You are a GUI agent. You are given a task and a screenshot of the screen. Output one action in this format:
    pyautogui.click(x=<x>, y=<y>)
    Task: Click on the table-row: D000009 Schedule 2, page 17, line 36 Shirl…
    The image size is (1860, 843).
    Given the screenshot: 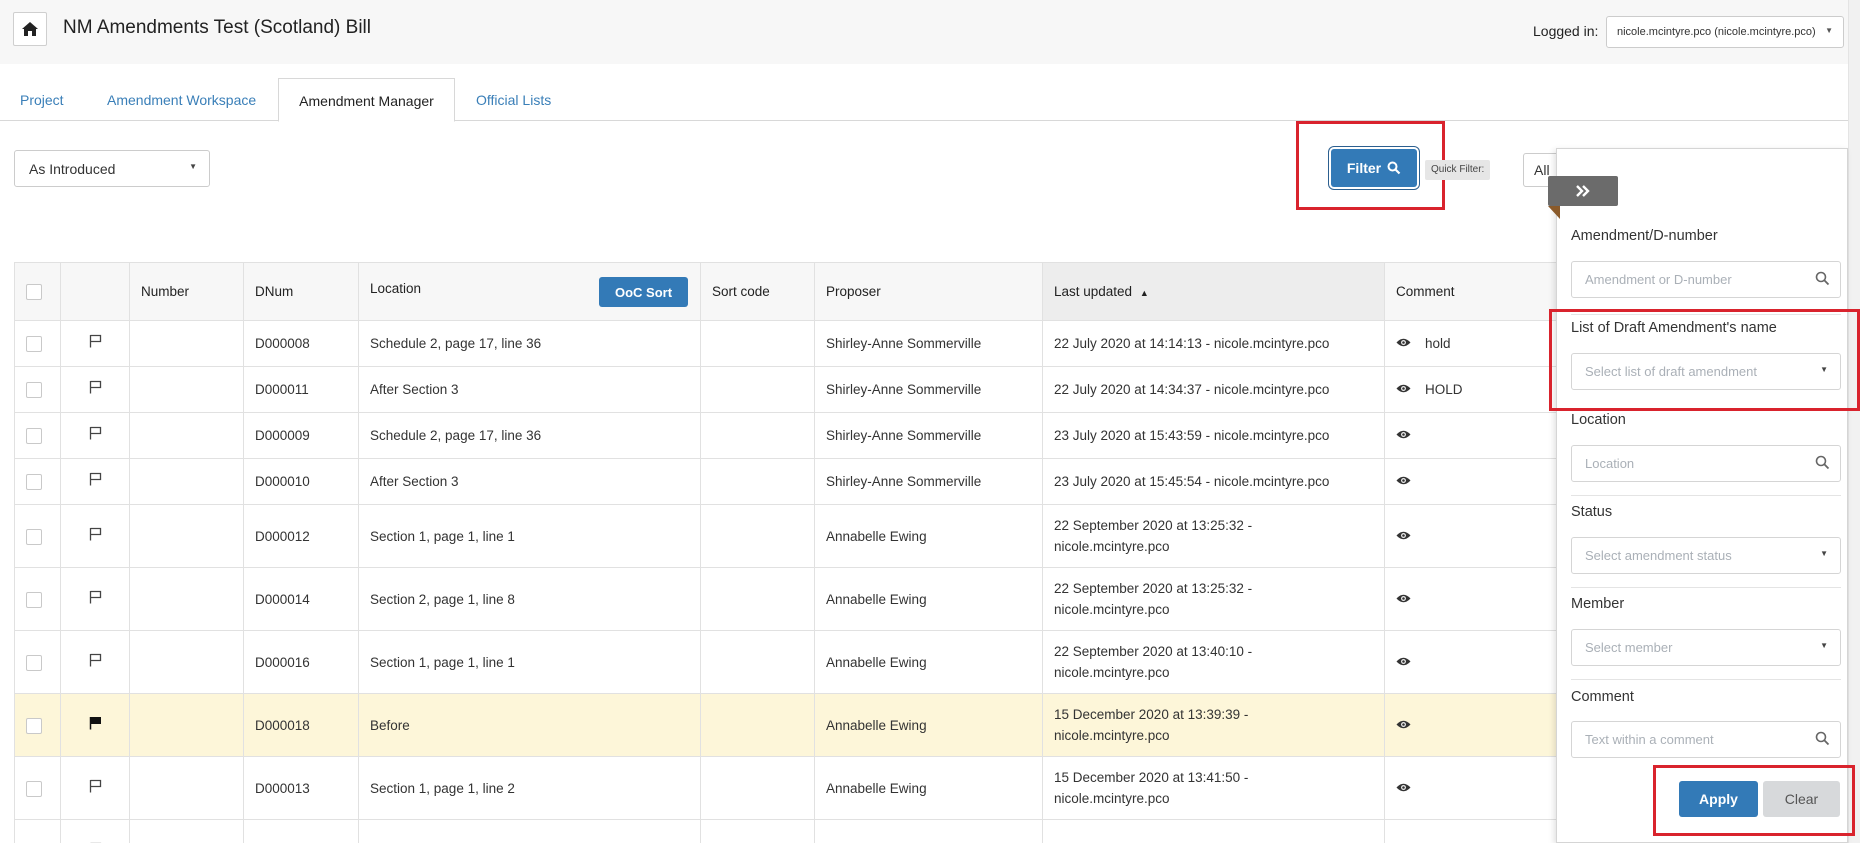 What is the action you would take?
    pyautogui.click(x=787, y=435)
    